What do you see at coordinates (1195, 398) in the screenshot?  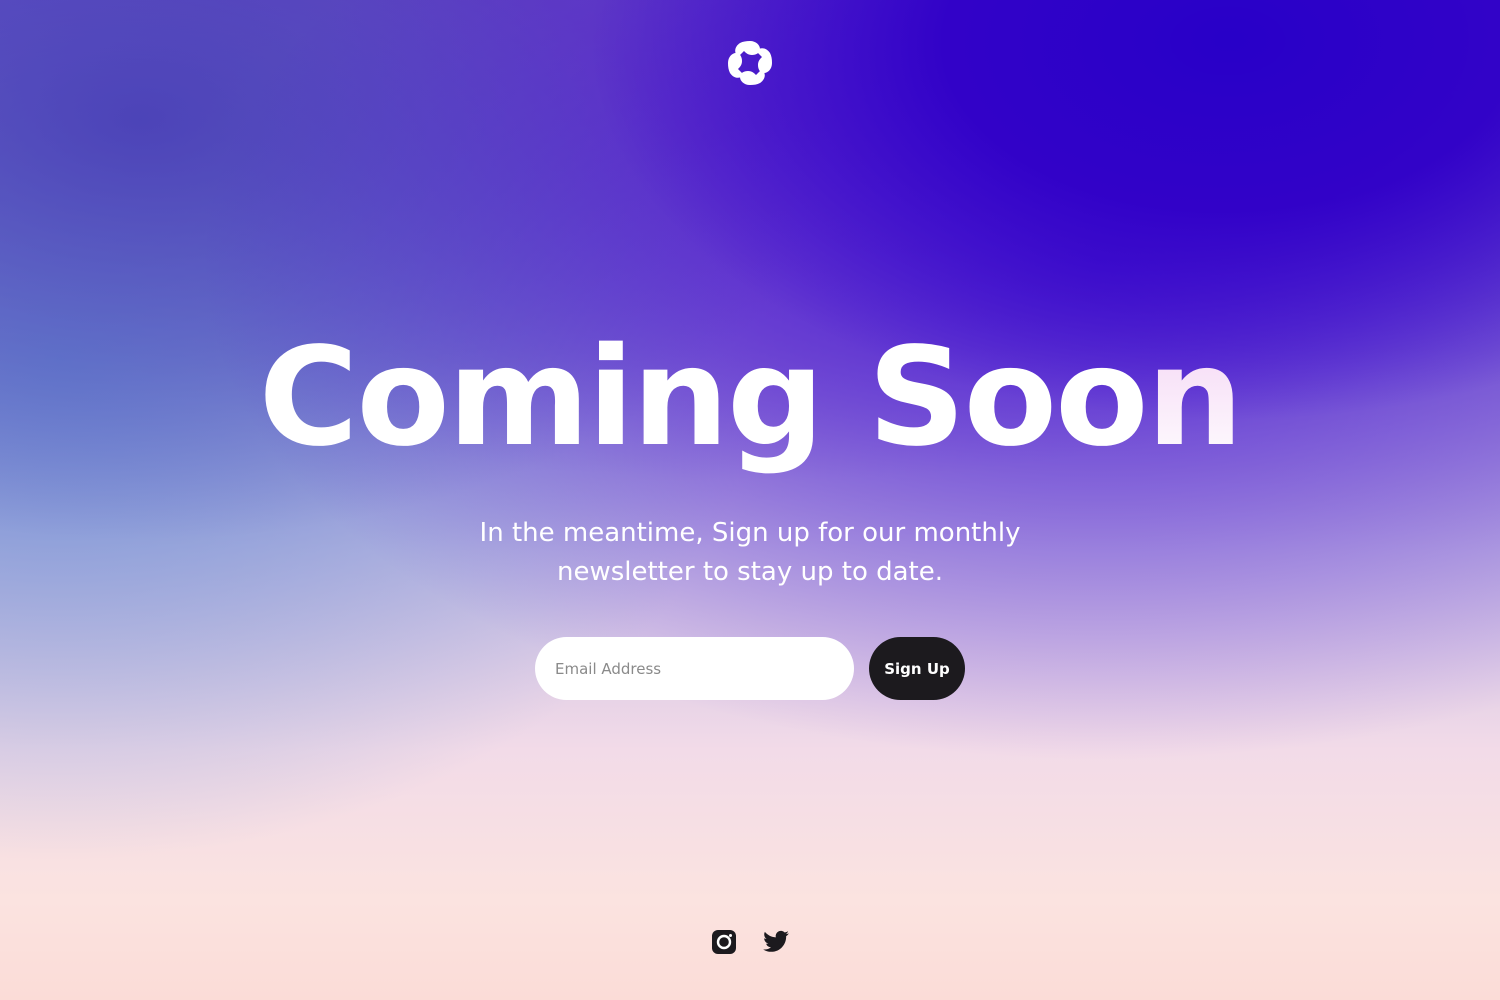 I see `page-title-accent: n` at bounding box center [1195, 398].